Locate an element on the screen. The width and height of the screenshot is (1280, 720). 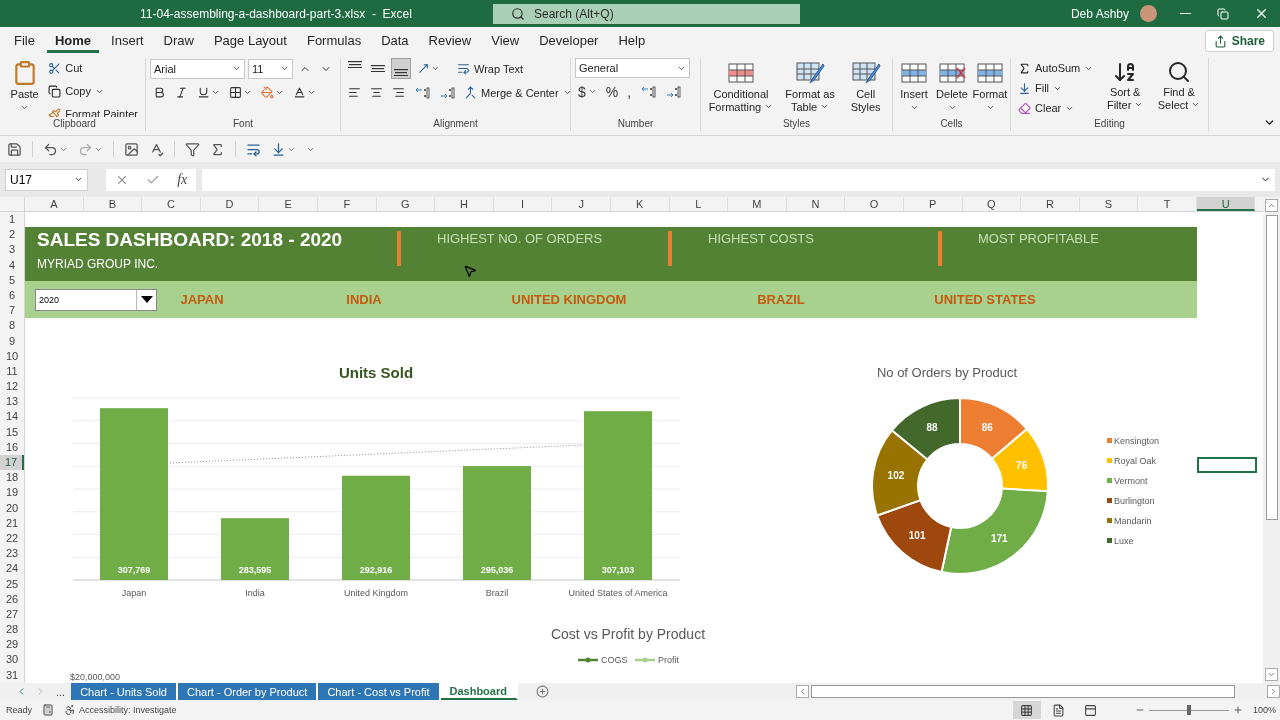
editing-button: Sort & Filter is located at coordinates (1125, 86).